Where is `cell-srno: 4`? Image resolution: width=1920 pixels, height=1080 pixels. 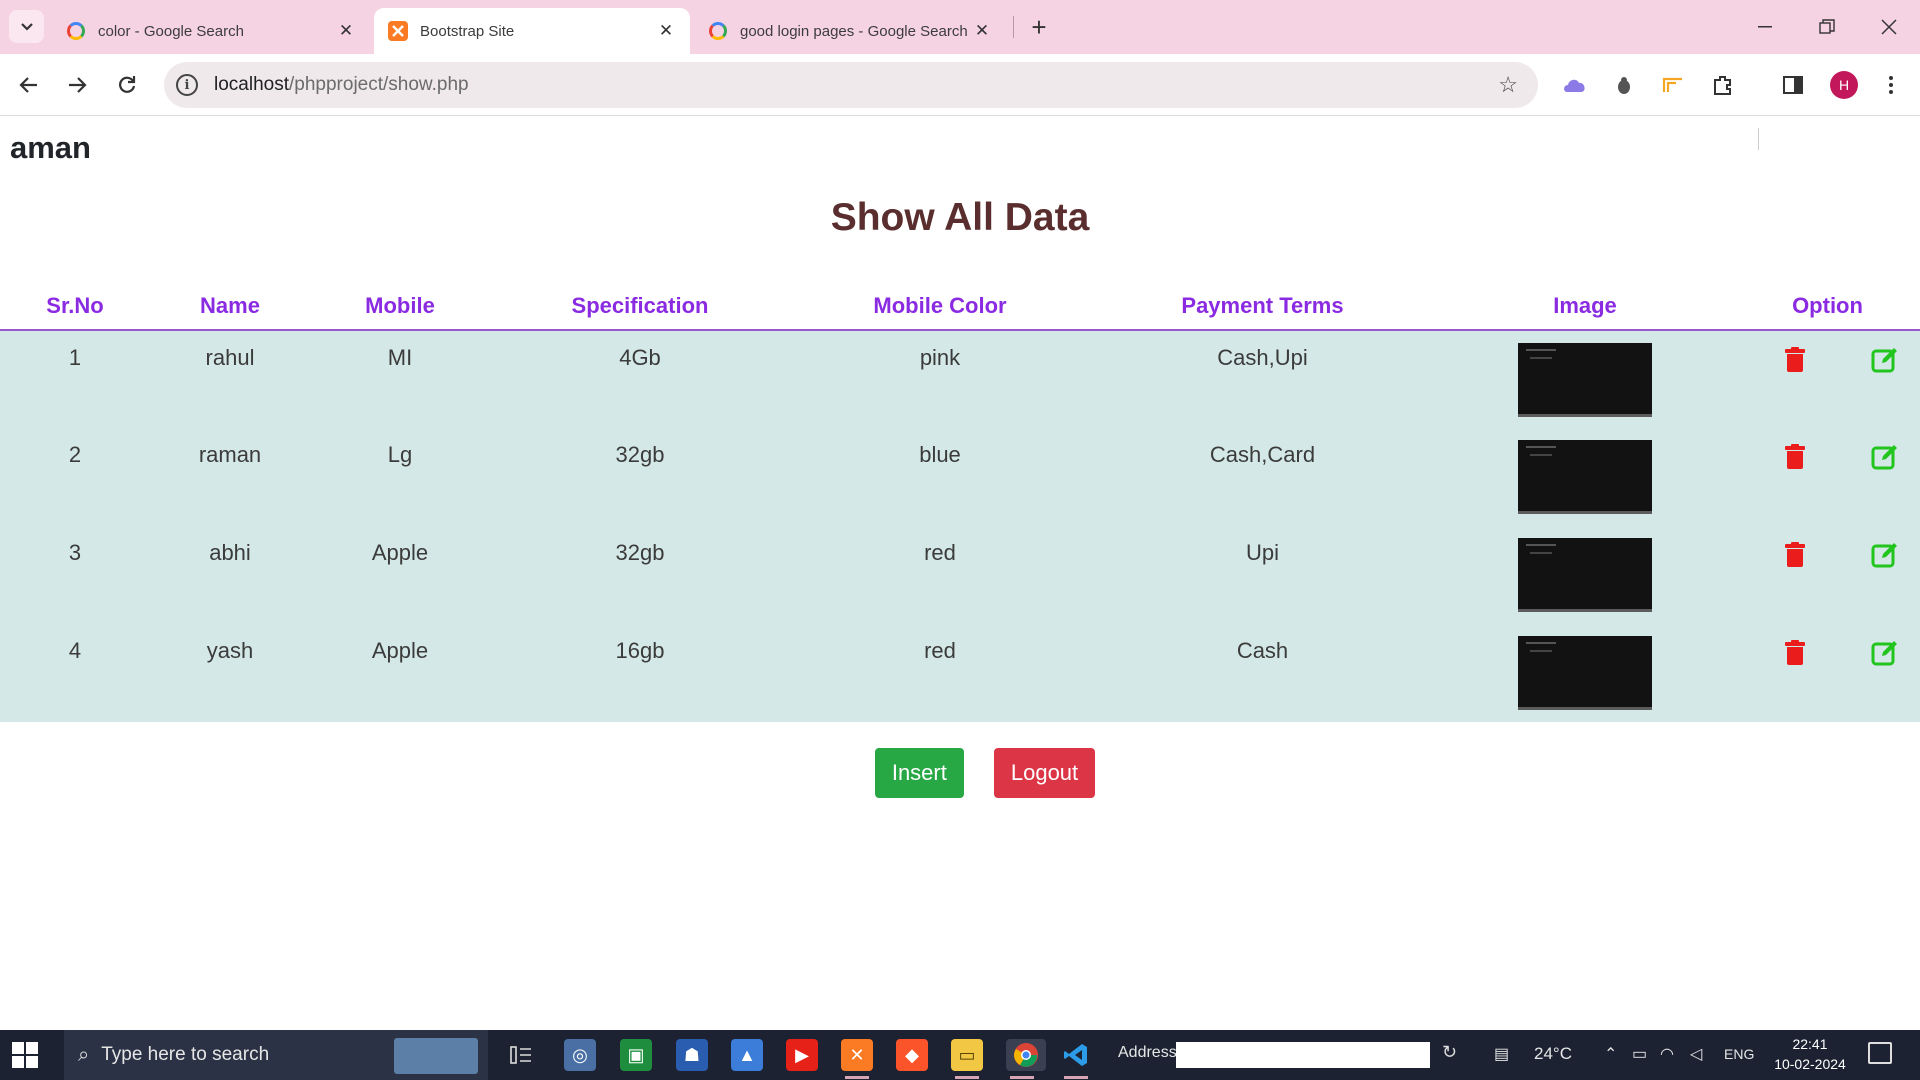
cell-srno: 4 is located at coordinates (75, 673).